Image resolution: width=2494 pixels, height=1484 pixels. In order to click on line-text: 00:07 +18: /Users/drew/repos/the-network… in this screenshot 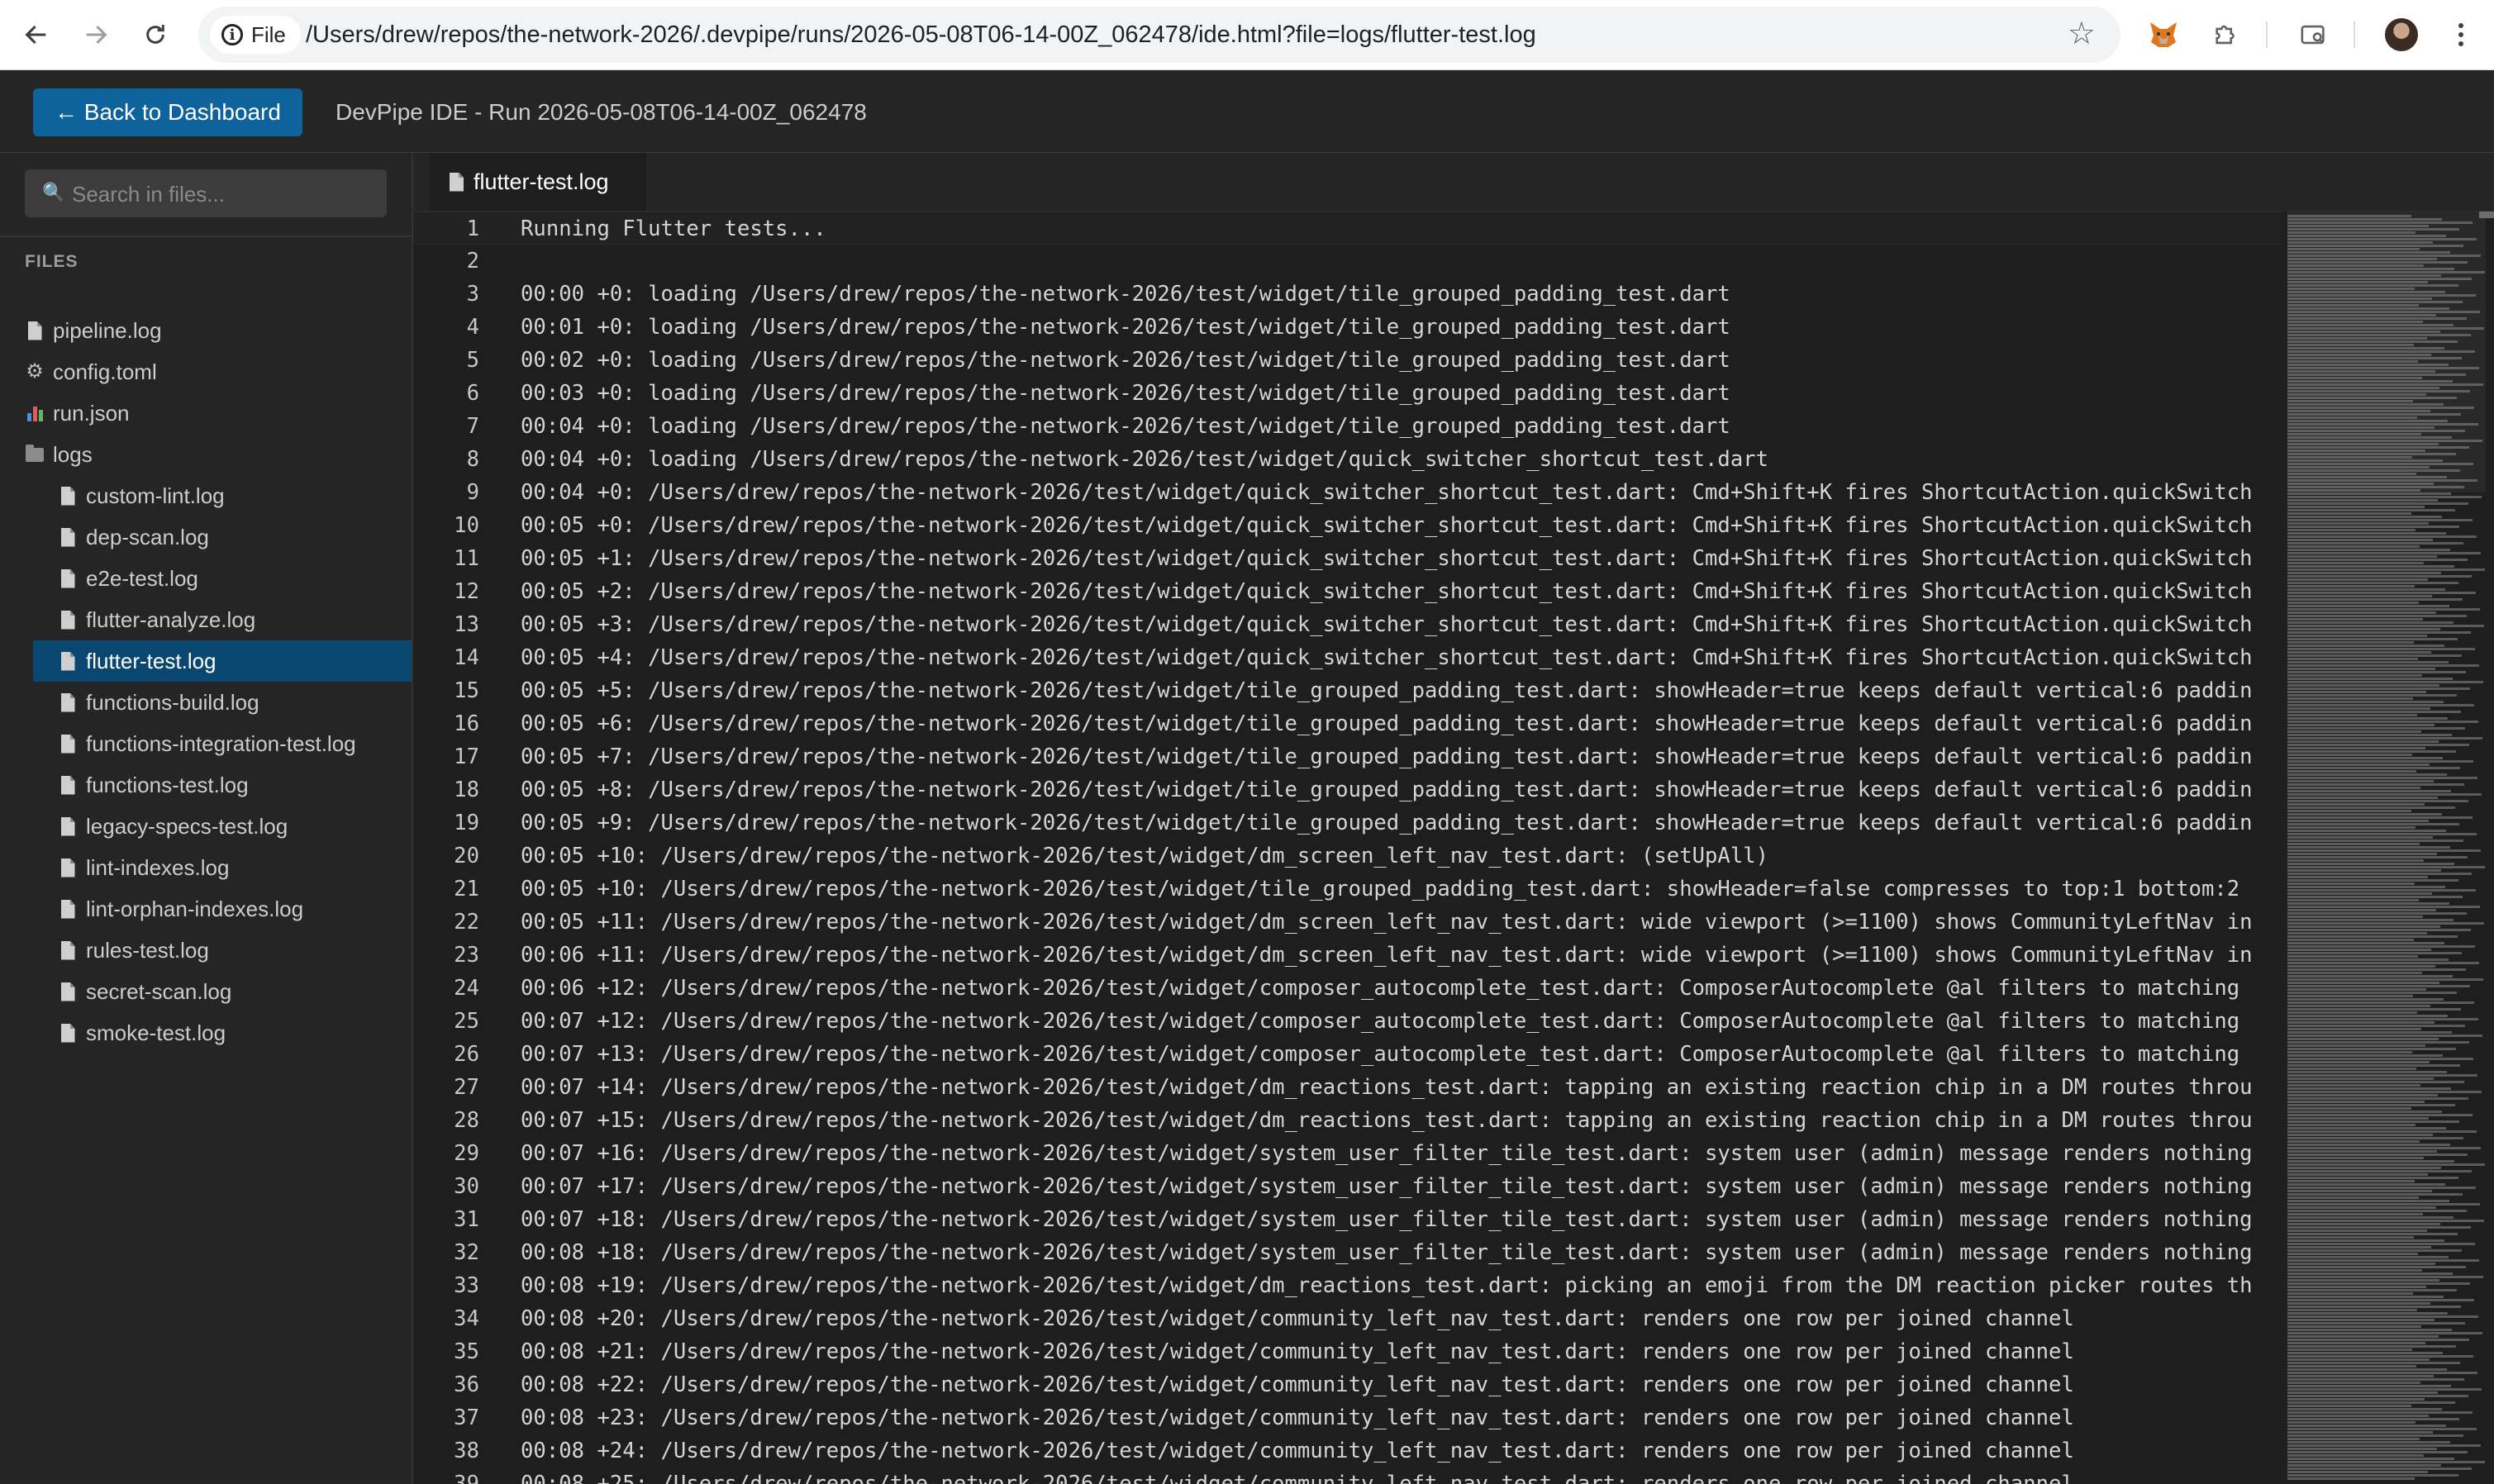, I will do `click(1387, 1219)`.